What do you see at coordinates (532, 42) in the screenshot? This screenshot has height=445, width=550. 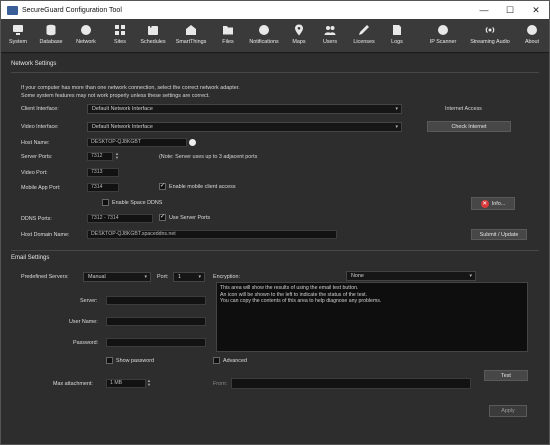 I see `toolbar-label: About` at bounding box center [532, 42].